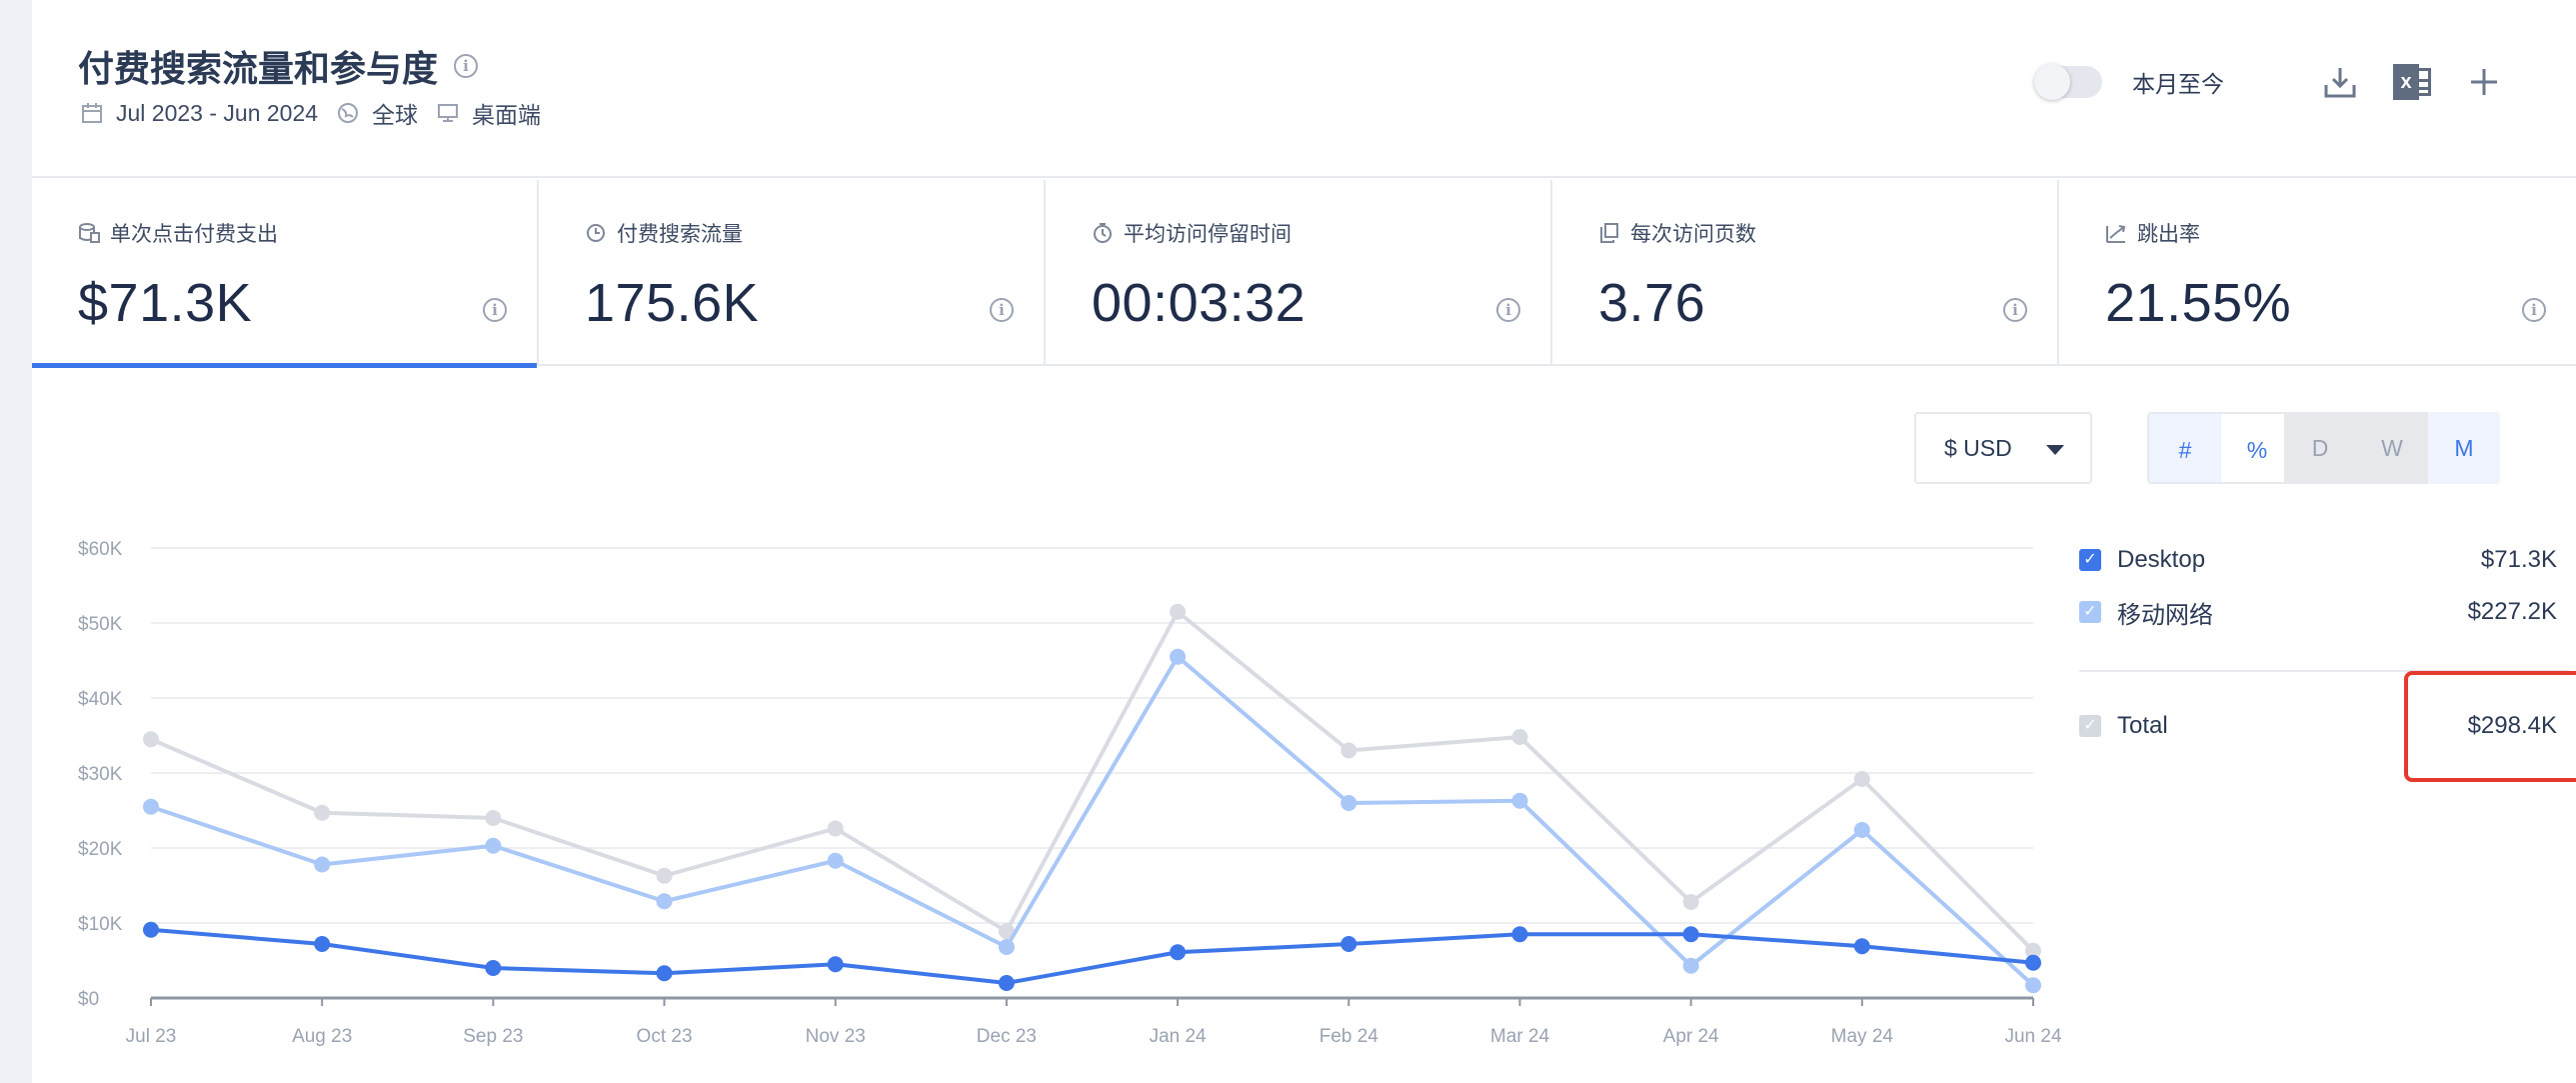 The width and height of the screenshot is (2576, 1083). What do you see at coordinates (2257, 448) in the screenshot?
I see `format-percent-button: %` at bounding box center [2257, 448].